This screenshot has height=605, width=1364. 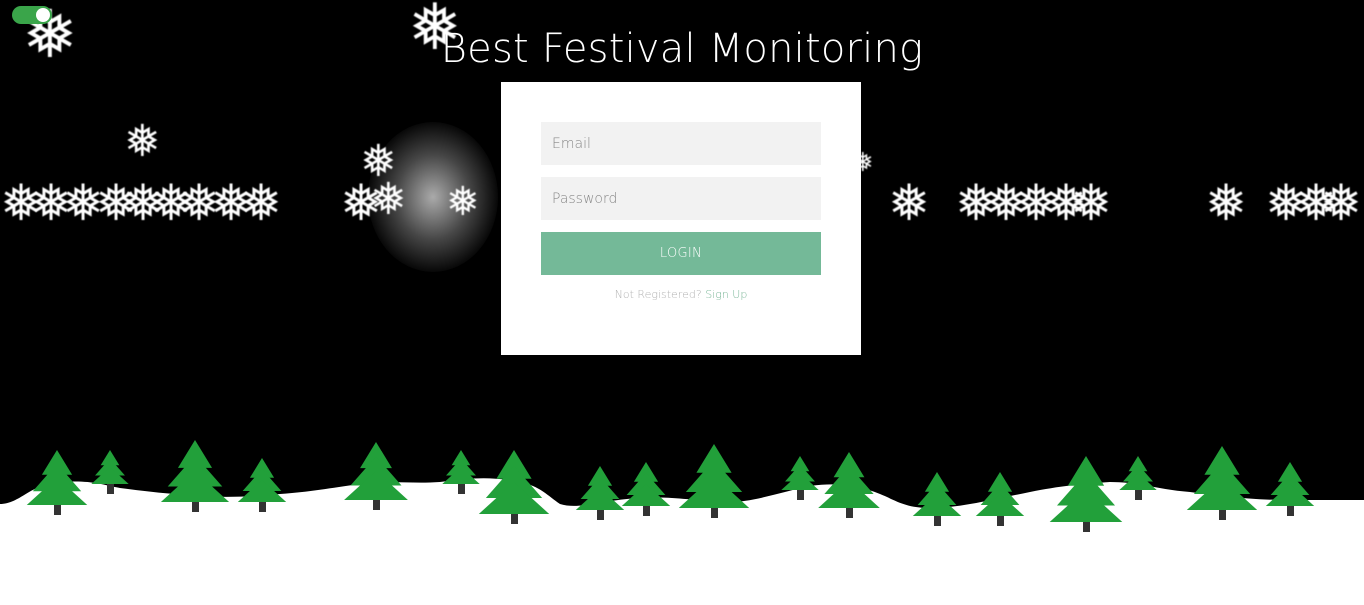 What do you see at coordinates (681, 253) in the screenshot?
I see `login-button: LOGIN` at bounding box center [681, 253].